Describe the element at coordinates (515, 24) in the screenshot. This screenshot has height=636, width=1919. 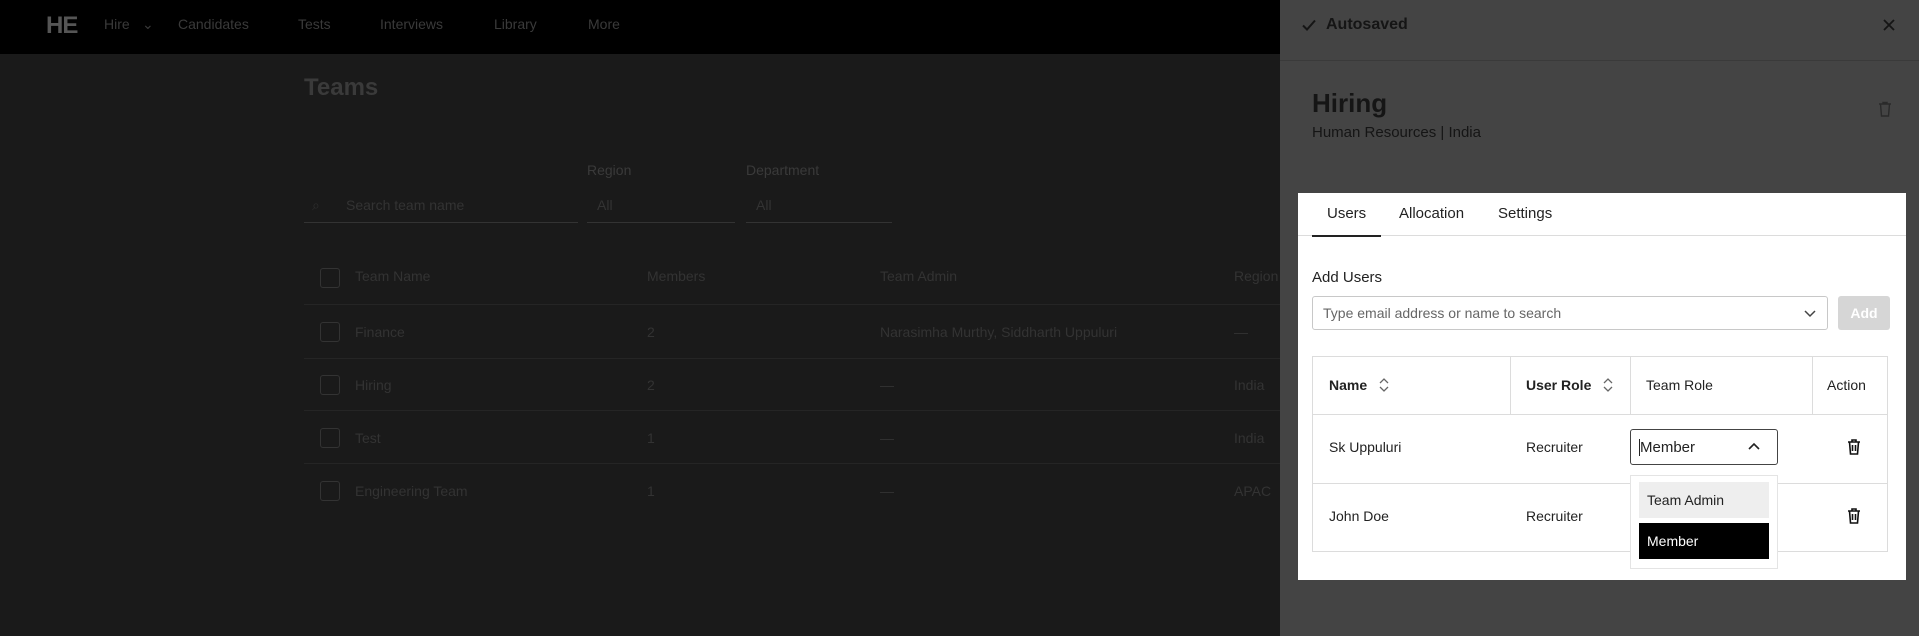
I see `nav-library: Library` at that location.